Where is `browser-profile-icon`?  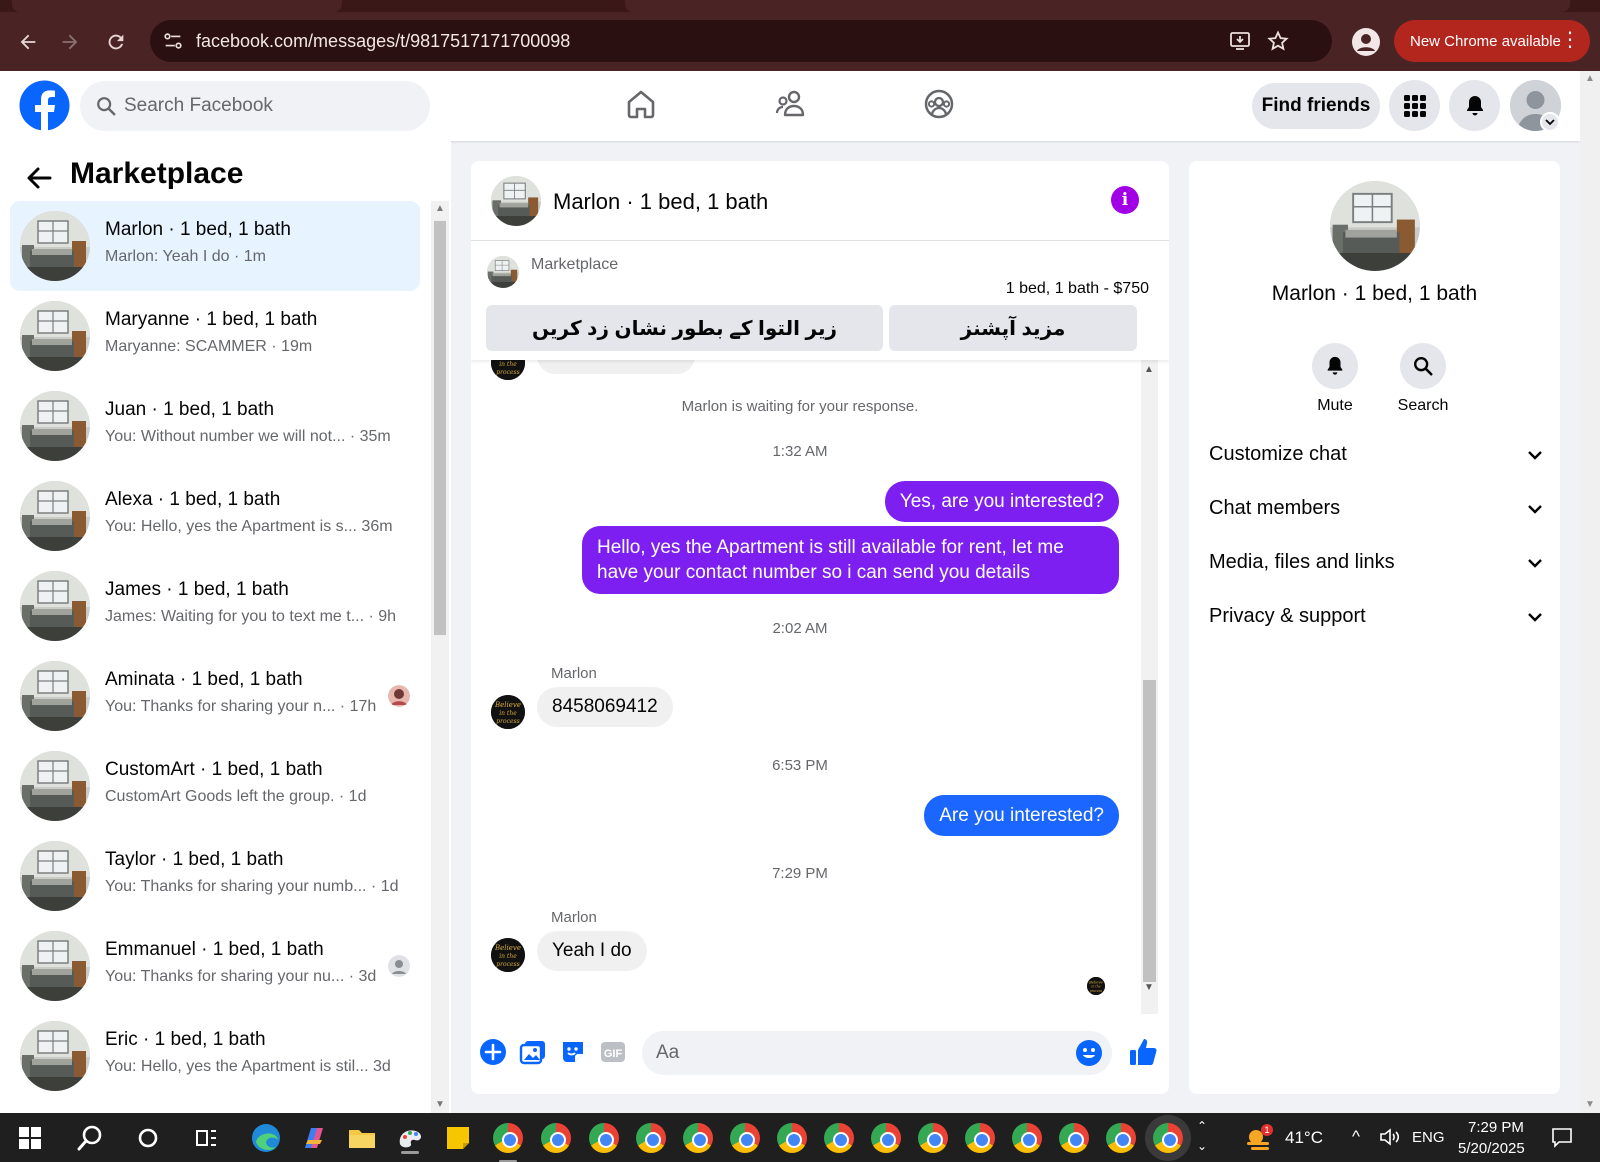
browser-profile-icon is located at coordinates (1366, 42).